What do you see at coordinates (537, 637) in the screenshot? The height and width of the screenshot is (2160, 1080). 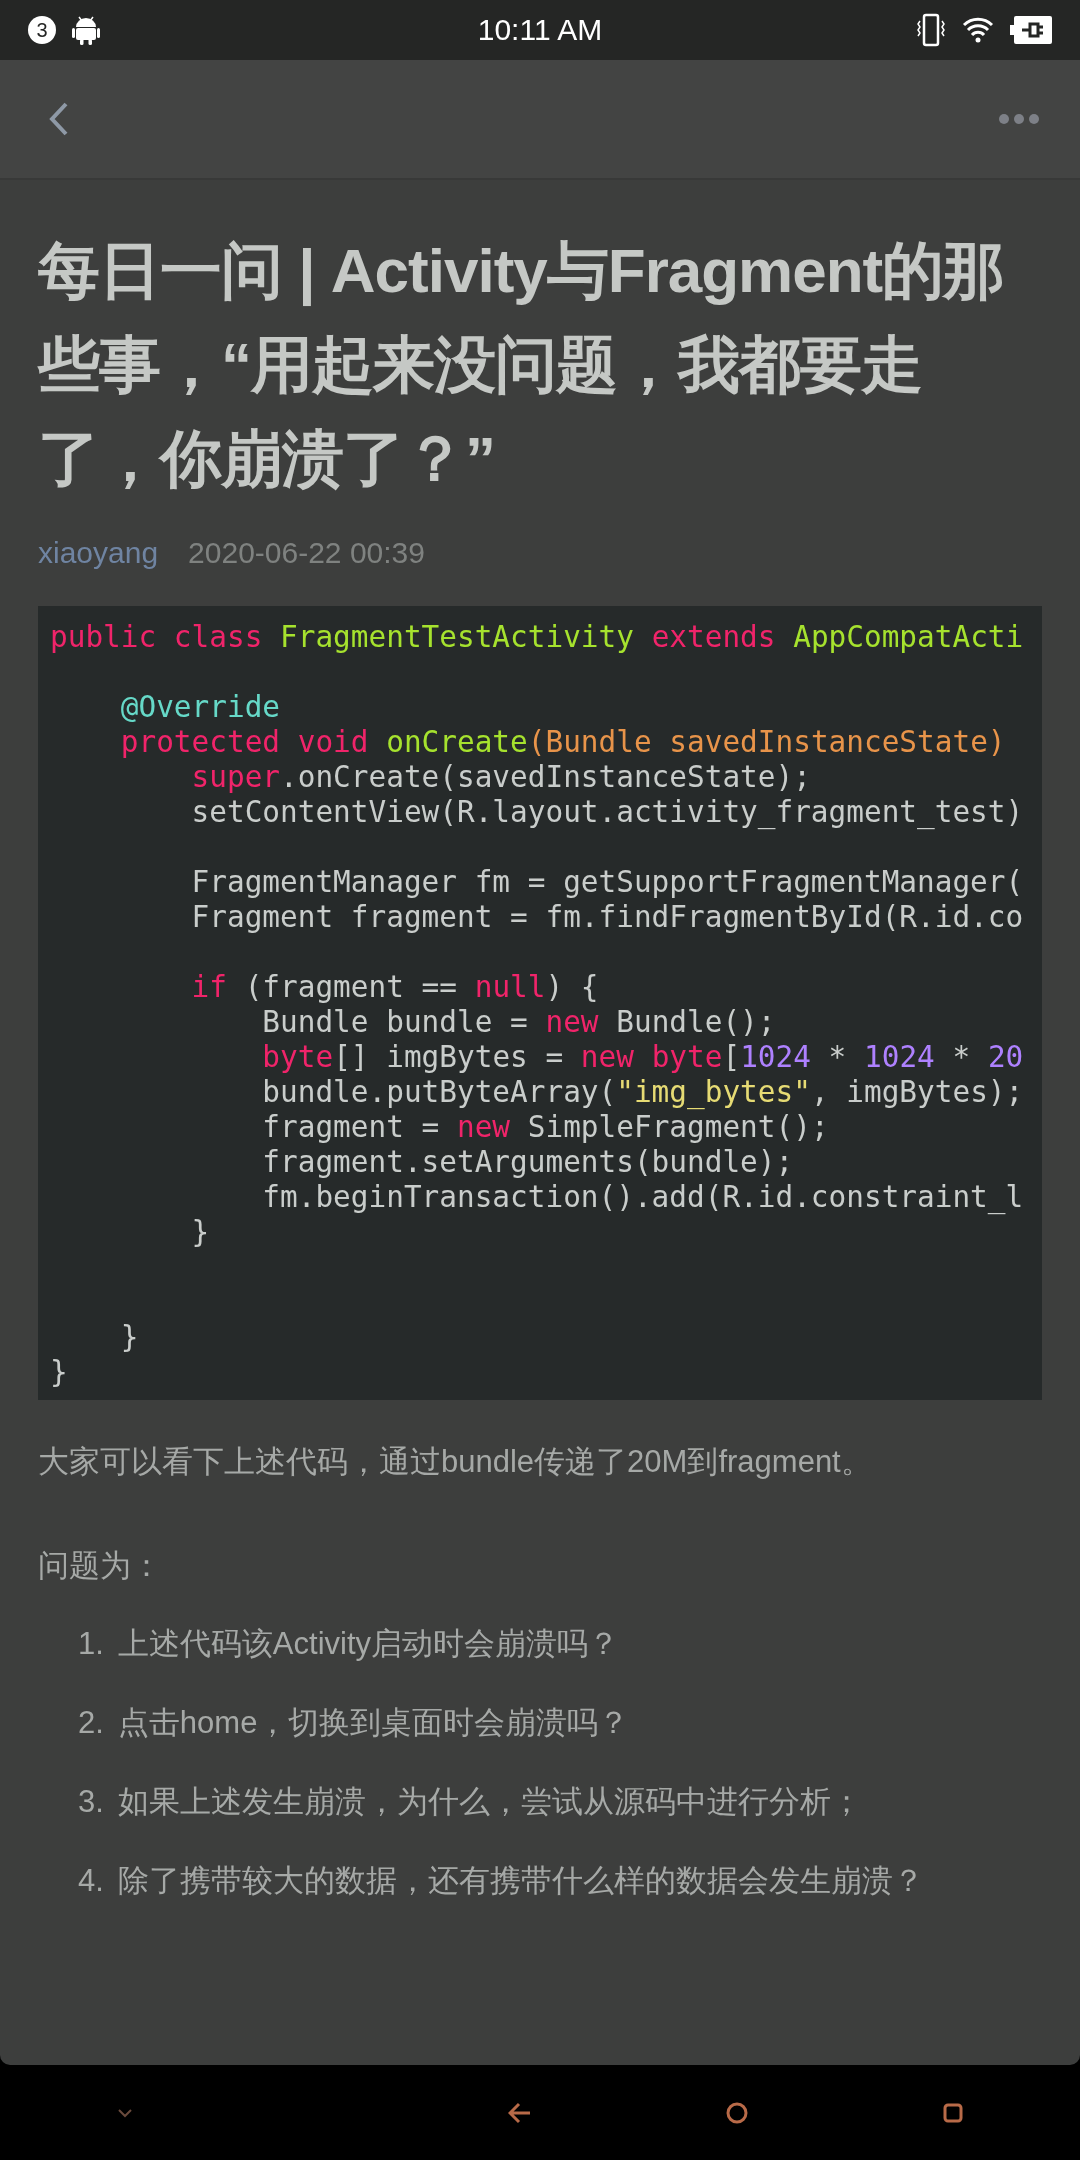 I see `code-line: public class FragmentTestActivity extends AppCompatActi` at bounding box center [537, 637].